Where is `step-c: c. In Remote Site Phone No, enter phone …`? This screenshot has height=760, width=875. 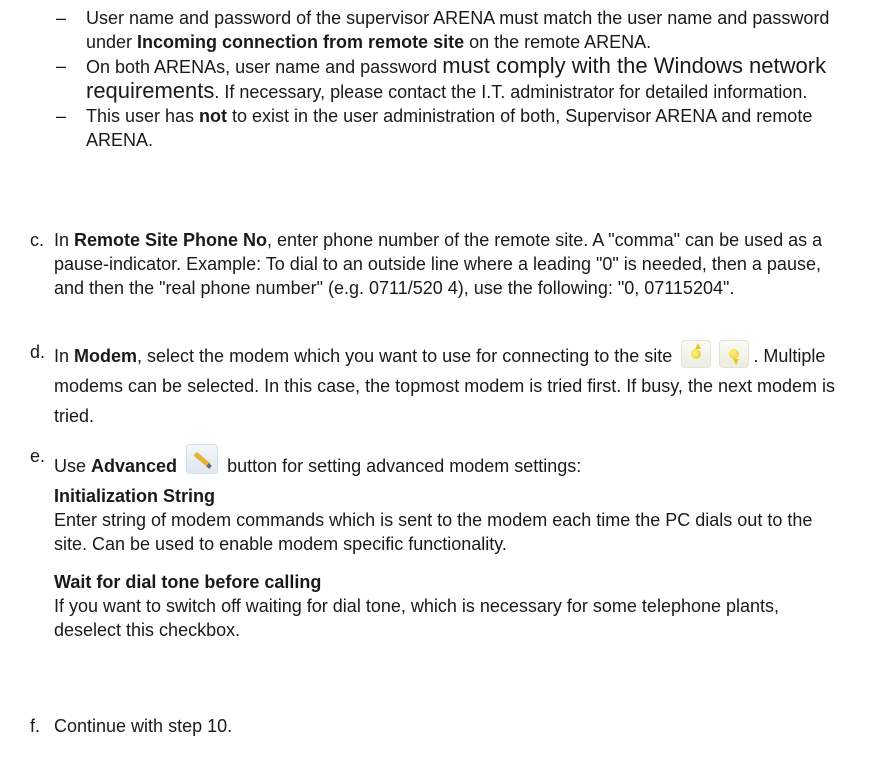
step-c: c. In Remote Site Phone No, enter phone … is located at coordinates (440, 264).